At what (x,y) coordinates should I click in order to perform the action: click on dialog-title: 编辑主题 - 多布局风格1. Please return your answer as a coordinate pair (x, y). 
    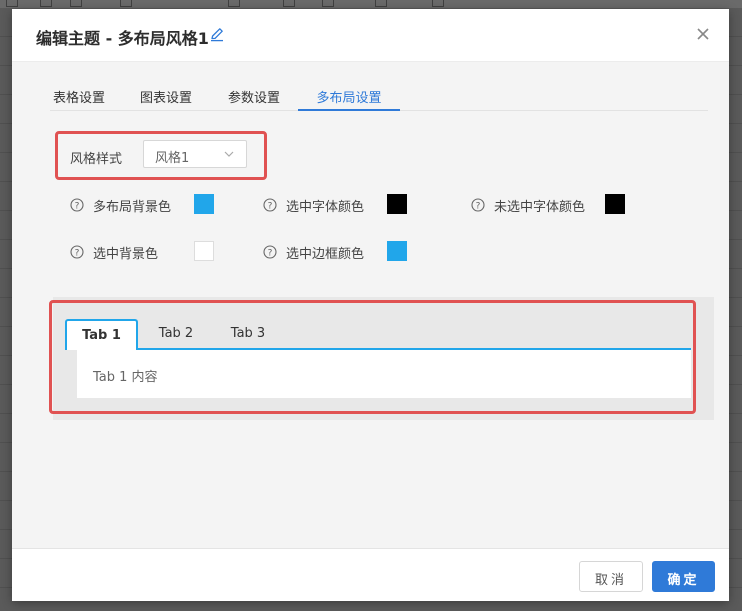
    Looking at the image, I should click on (122, 38).